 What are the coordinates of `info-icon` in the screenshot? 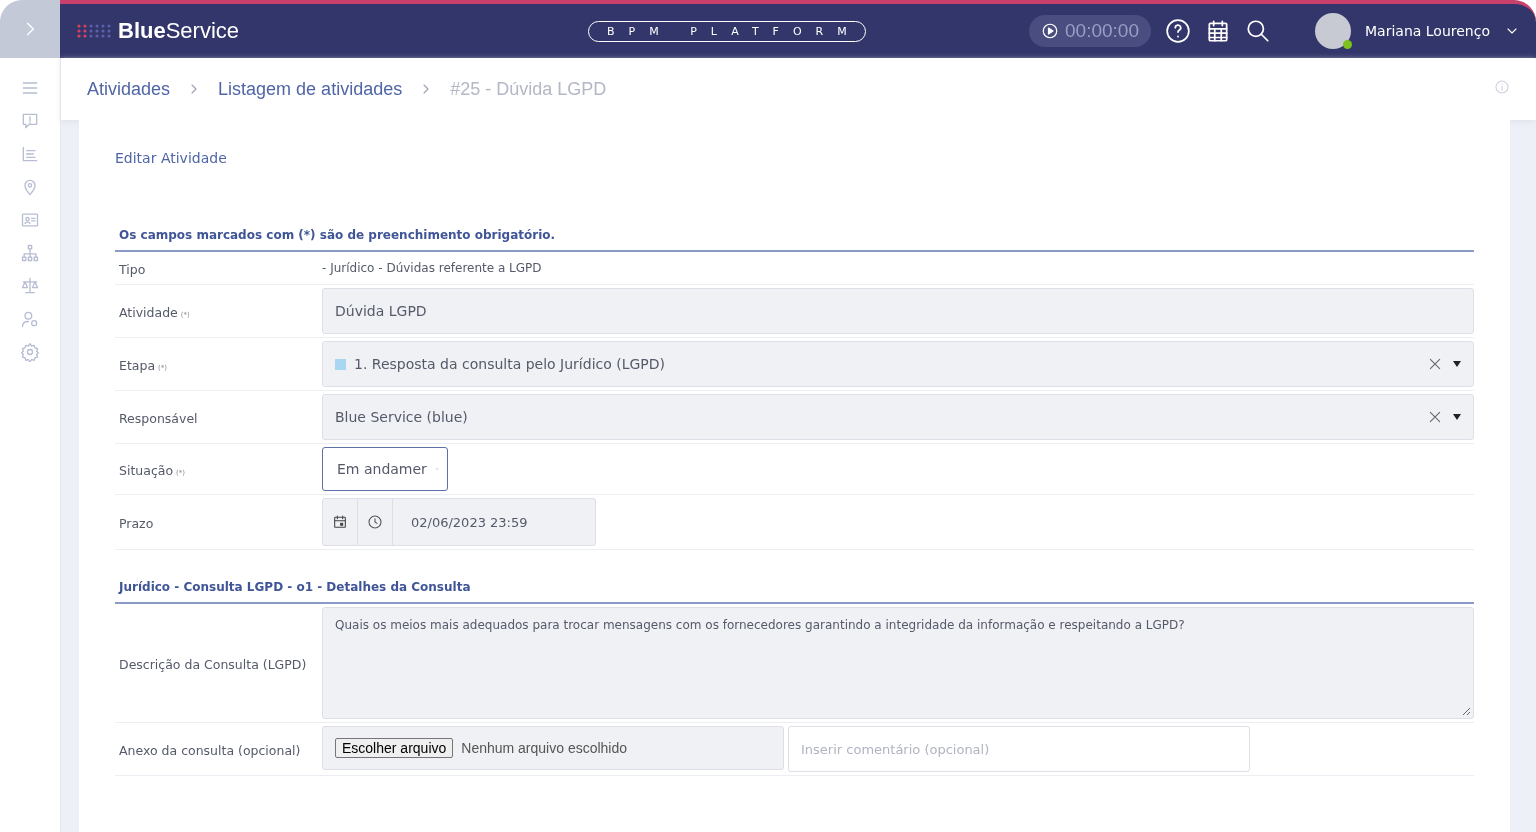 It's located at (1502, 87).